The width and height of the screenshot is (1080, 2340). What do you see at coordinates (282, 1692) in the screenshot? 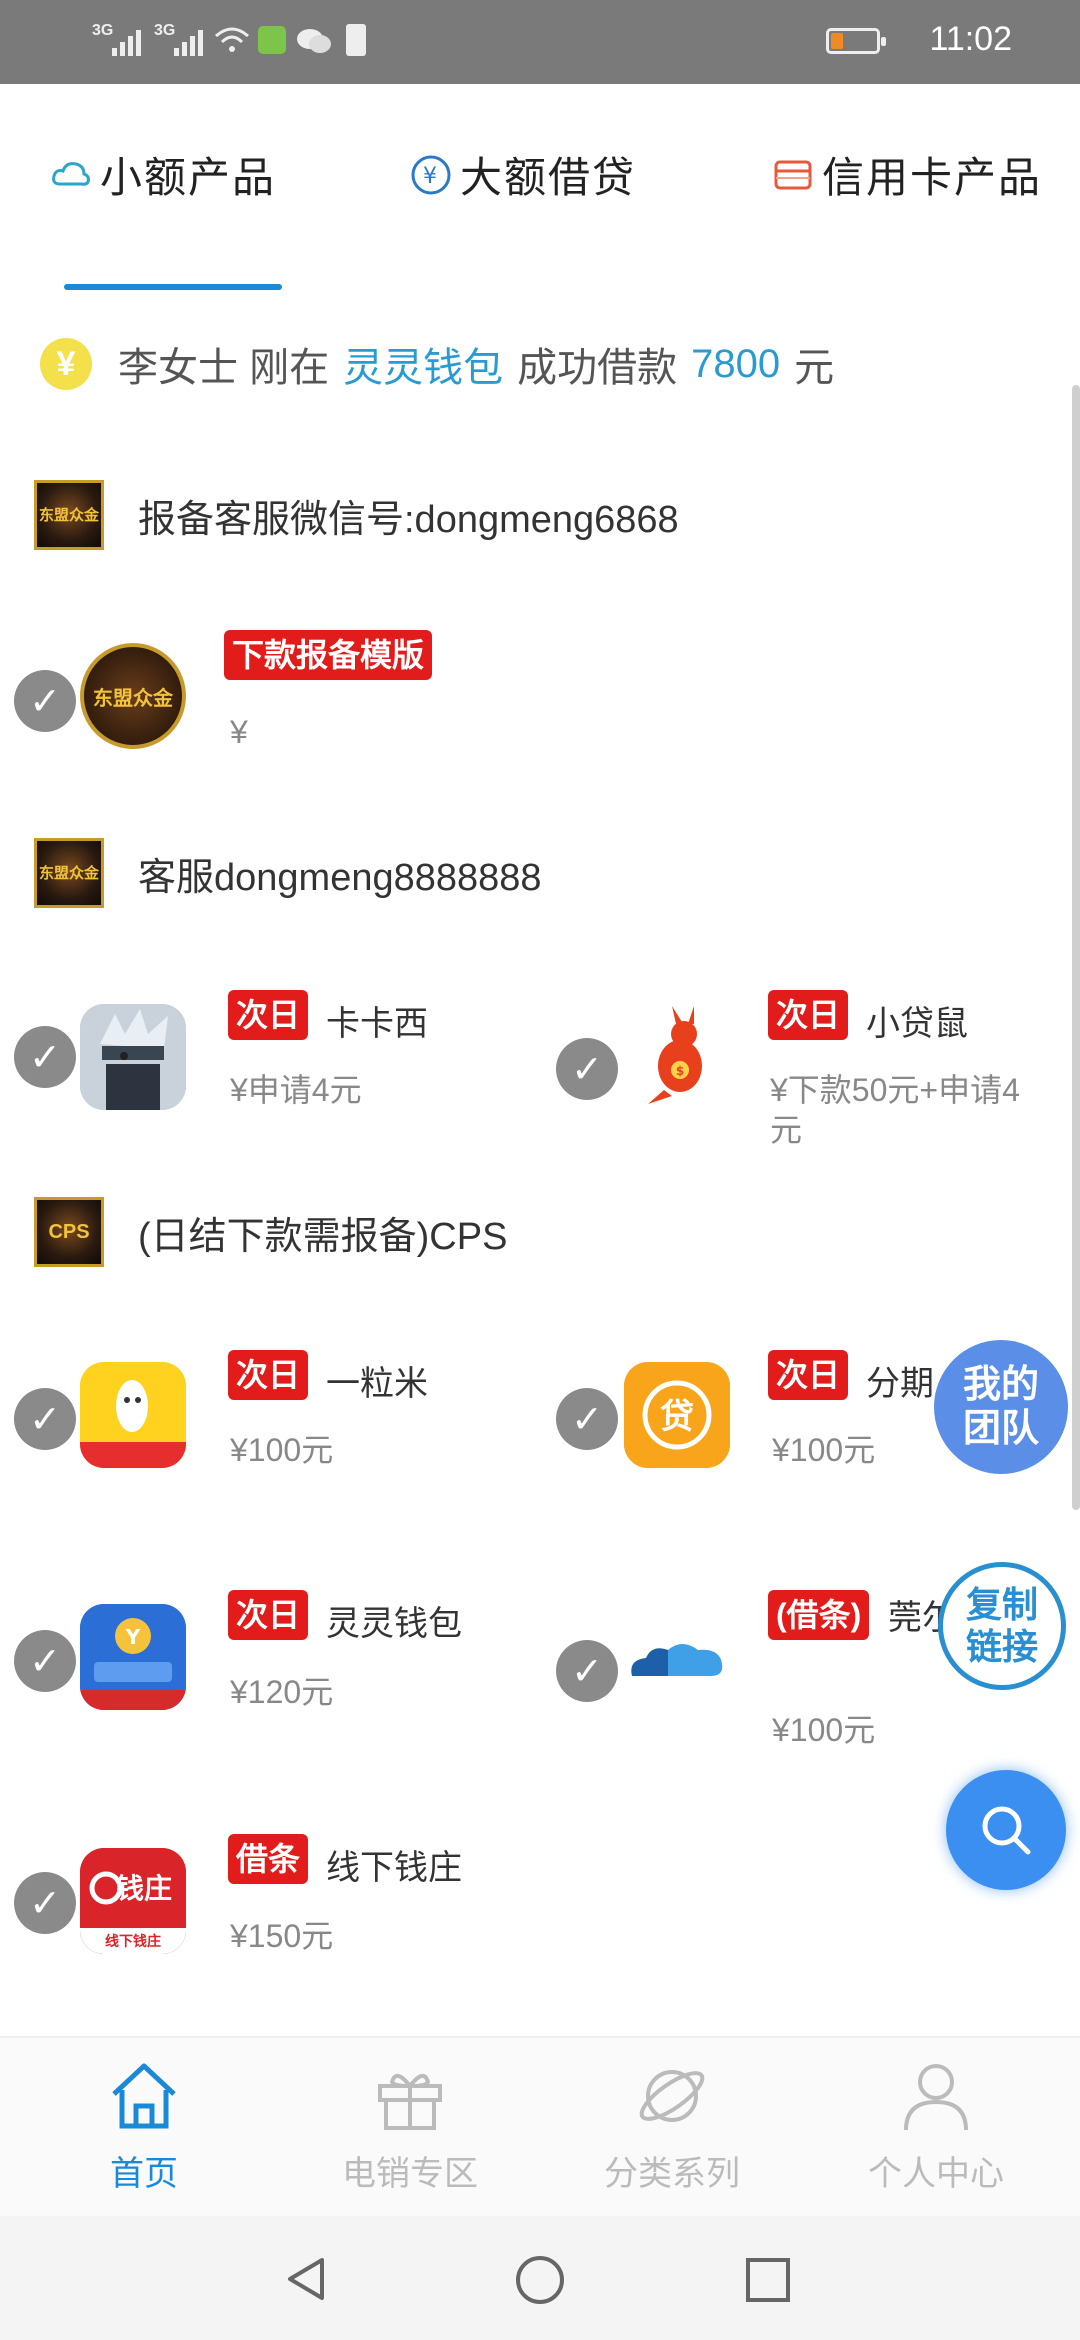
I see `product-price: ¥120元` at bounding box center [282, 1692].